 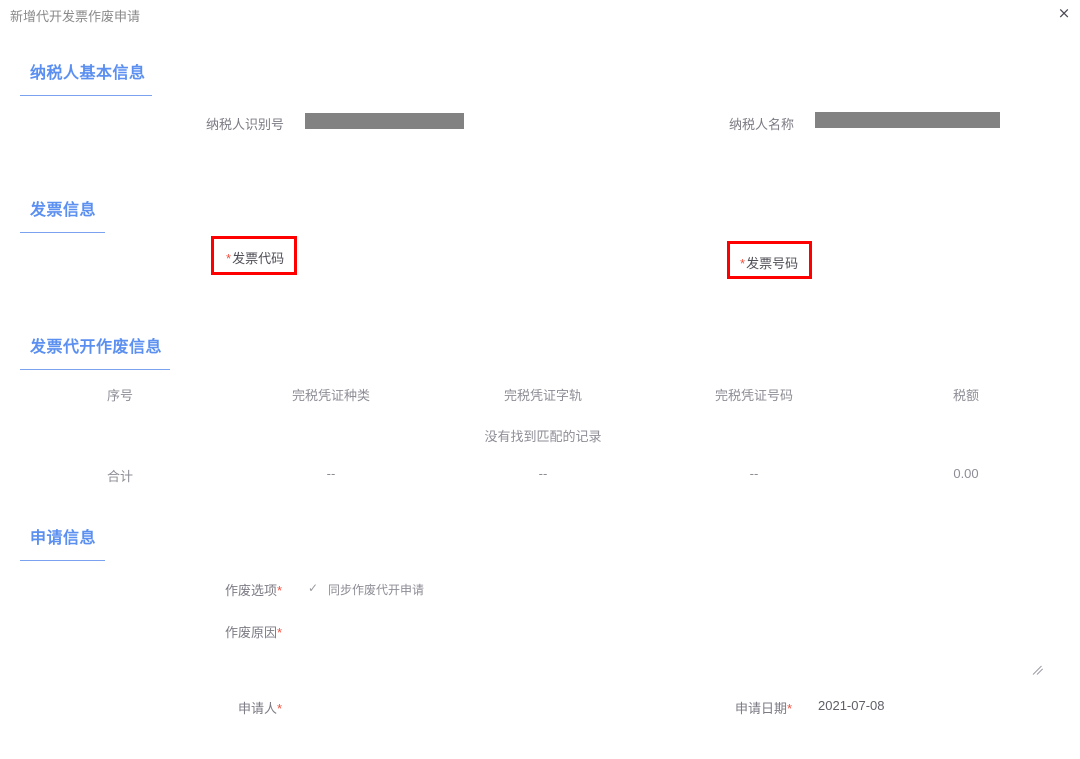 What do you see at coordinates (540, 14) in the screenshot?
I see `window-titlebar: 新增代开发票作废申请 ×` at bounding box center [540, 14].